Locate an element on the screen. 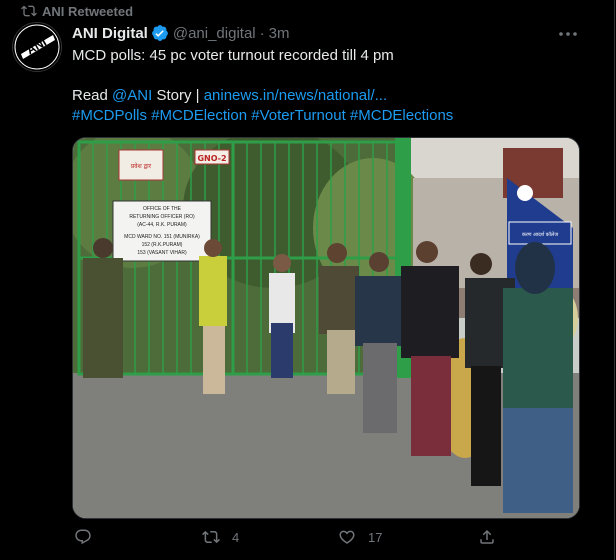 The image size is (616, 560). photo-sign-hindi: प्रवेश द्वार is located at coordinates (141, 166).